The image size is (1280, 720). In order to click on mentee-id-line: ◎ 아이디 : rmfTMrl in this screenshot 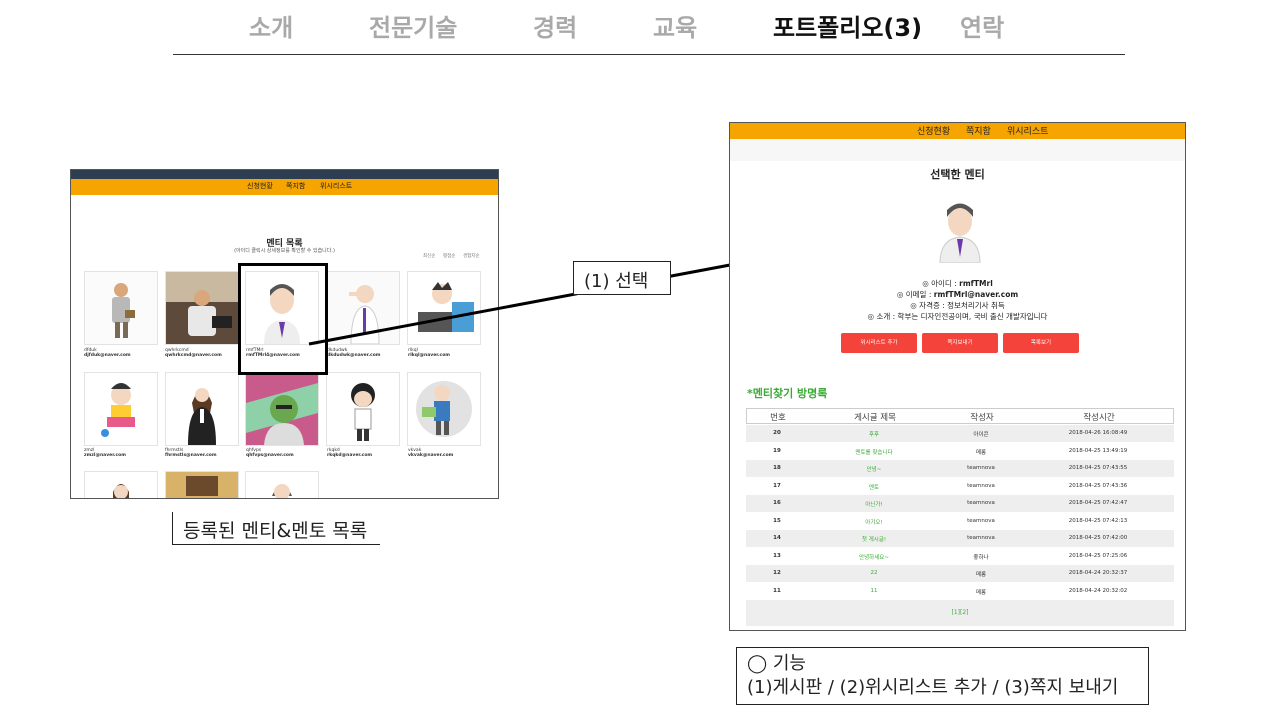, I will do `click(957, 283)`.